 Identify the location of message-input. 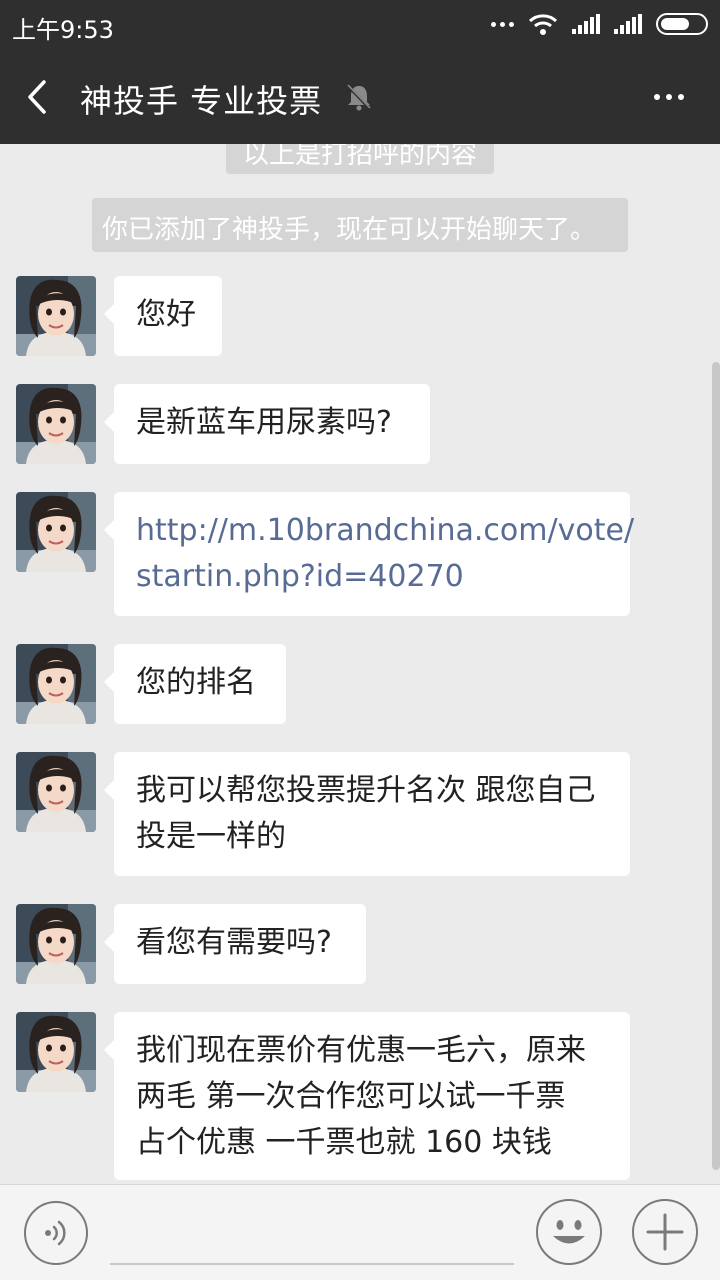
(312, 1233).